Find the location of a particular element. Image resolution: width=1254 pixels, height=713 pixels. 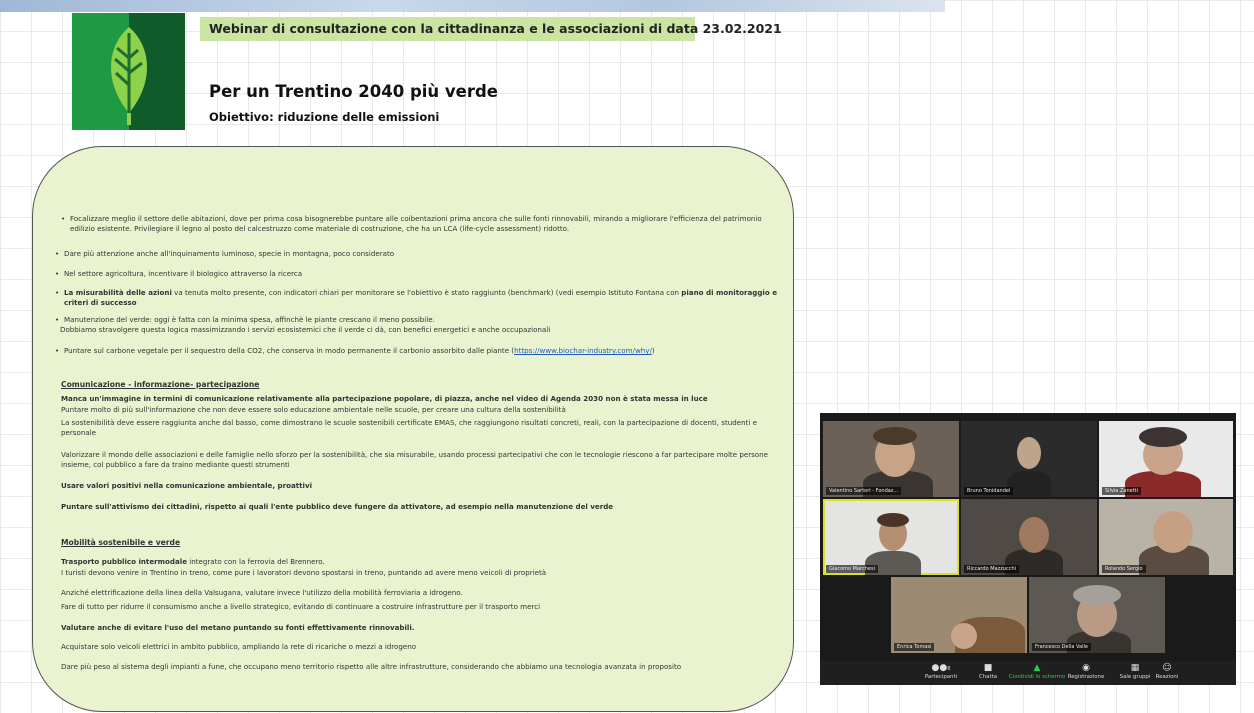

participant-tile: Giacomo Marchesi is located at coordinates (891, 537).